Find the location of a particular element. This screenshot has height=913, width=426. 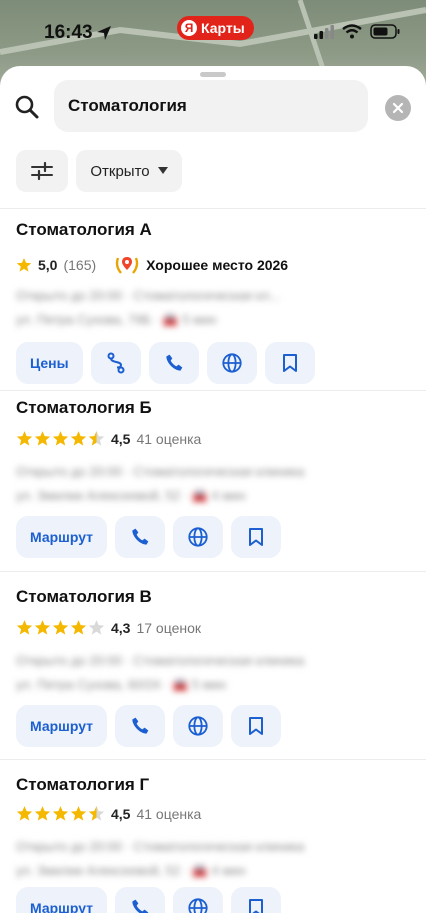

open-now-filter: Открыто is located at coordinates (129, 171).